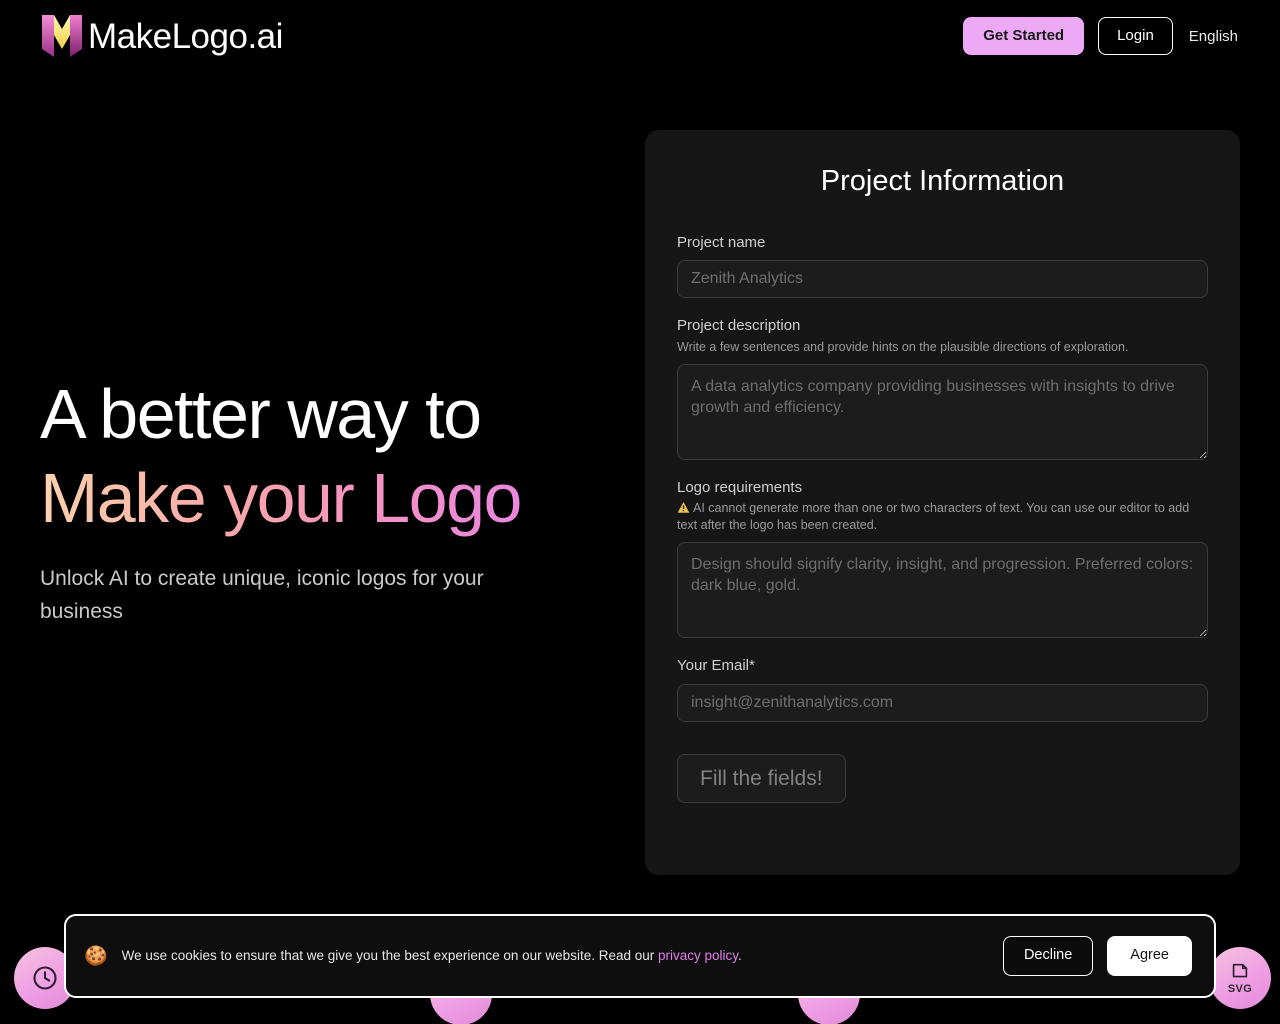 This screenshot has width=1280, height=1024. Describe the element at coordinates (942, 411) in the screenshot. I see `project-description-textarea` at that location.